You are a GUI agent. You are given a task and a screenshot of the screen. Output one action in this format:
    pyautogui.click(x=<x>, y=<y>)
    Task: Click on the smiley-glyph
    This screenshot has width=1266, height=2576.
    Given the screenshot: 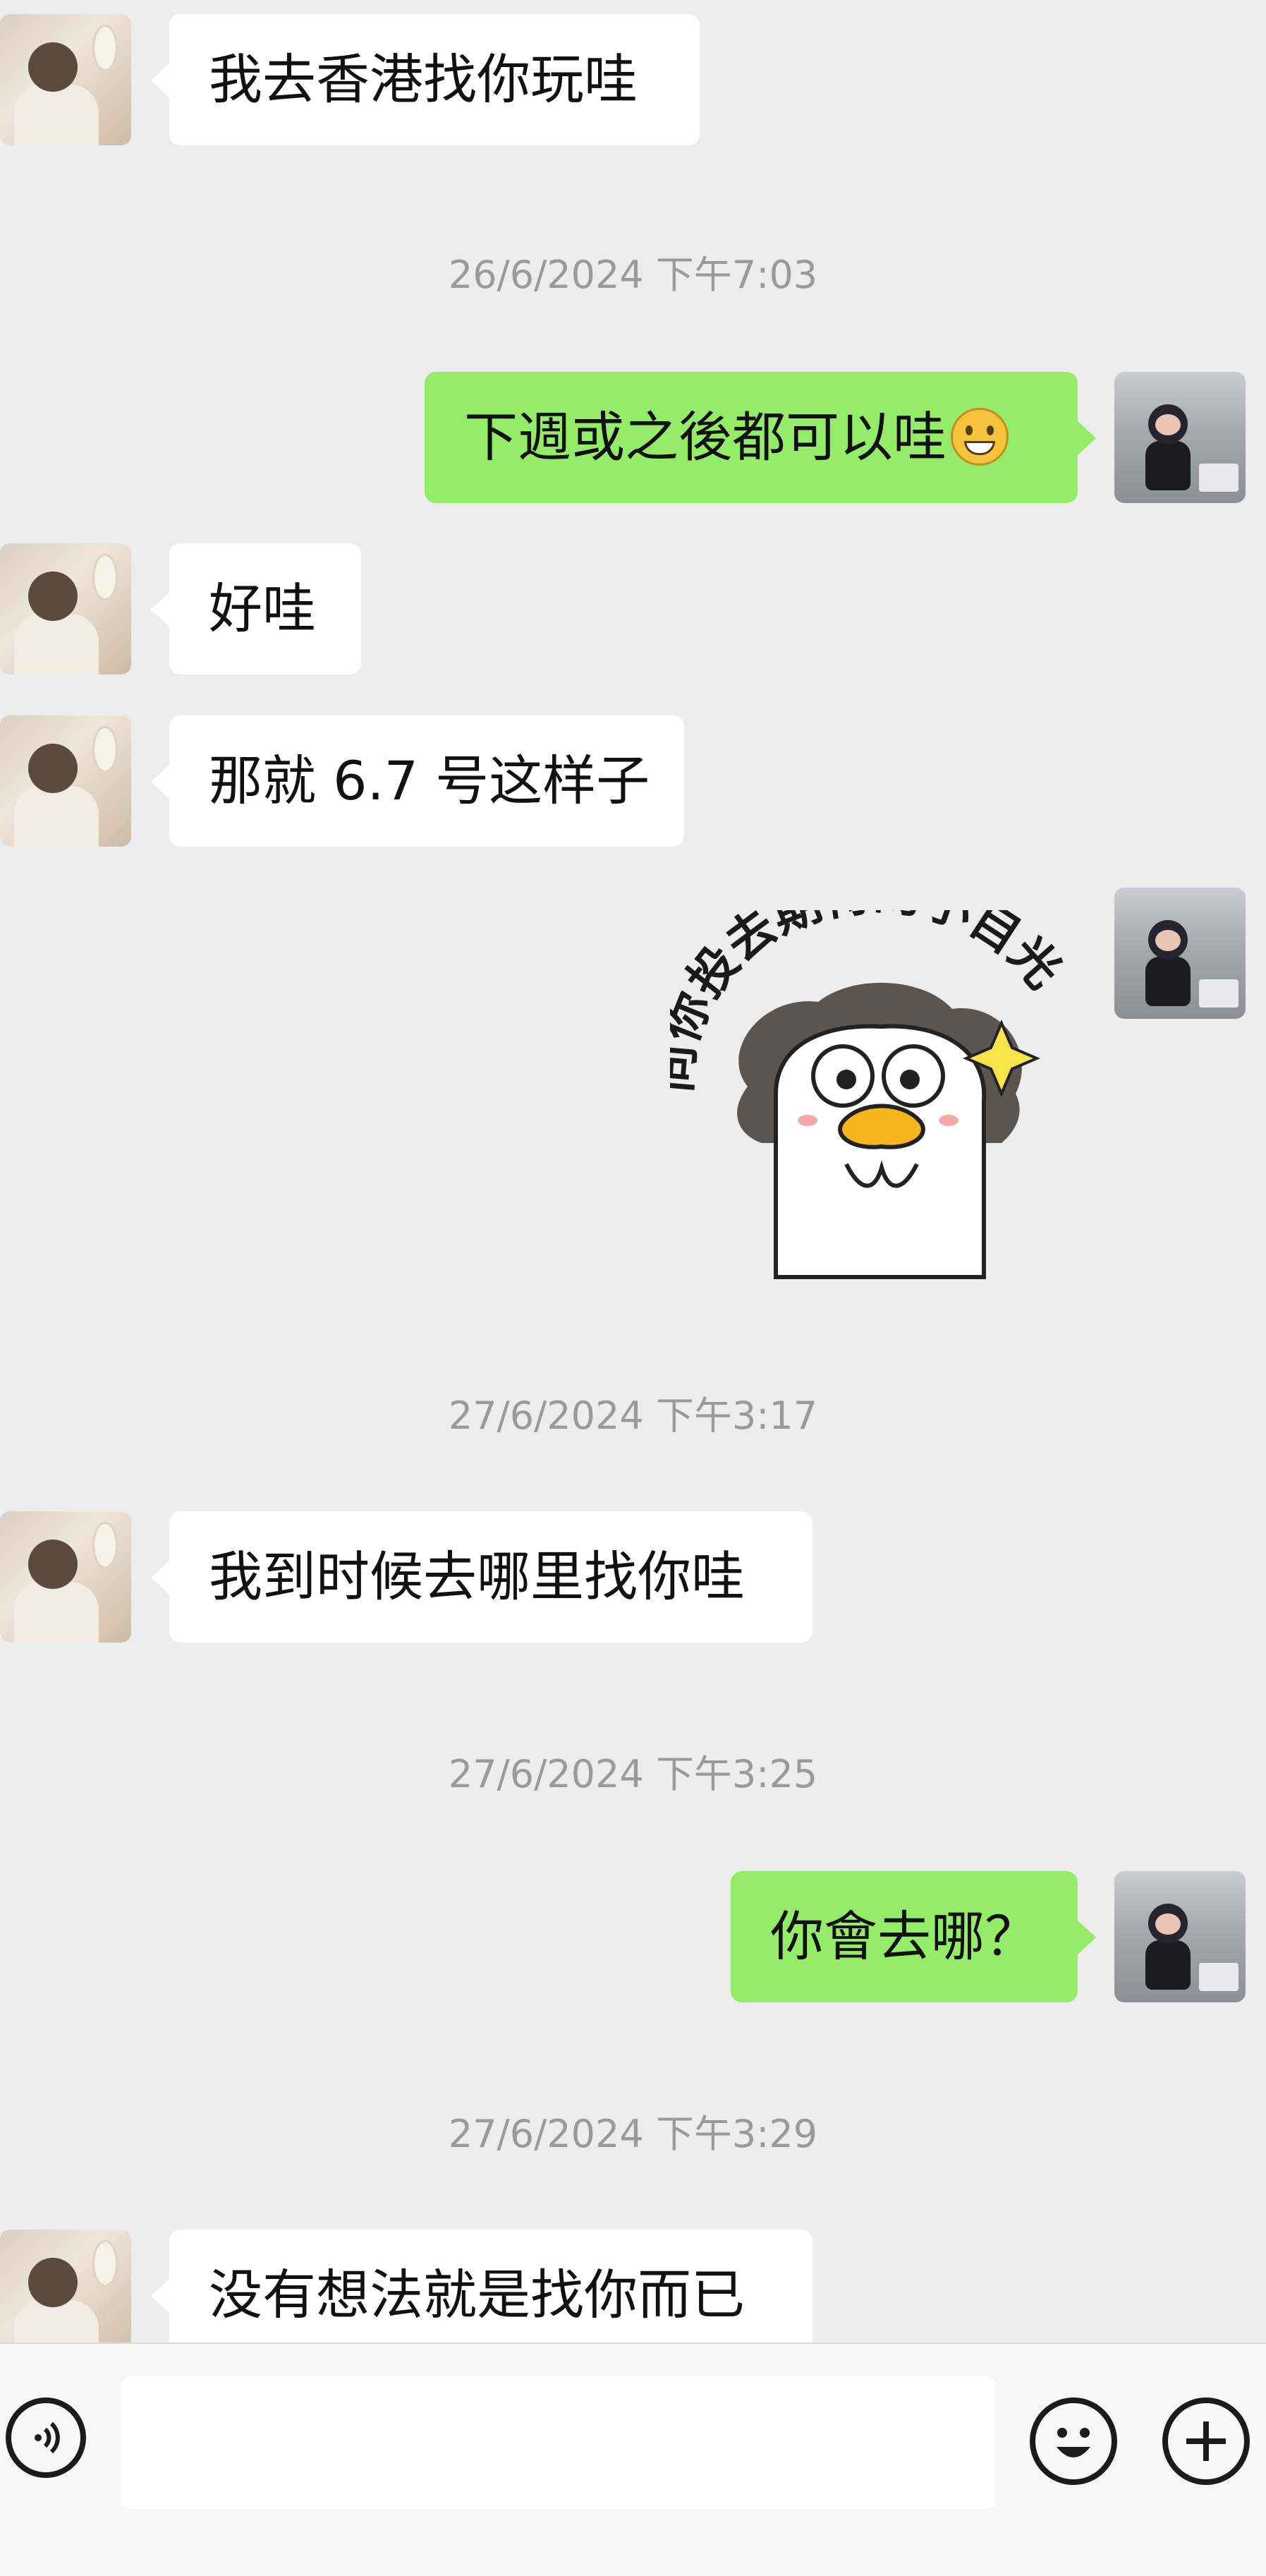 What is the action you would take?
    pyautogui.click(x=1073, y=2442)
    